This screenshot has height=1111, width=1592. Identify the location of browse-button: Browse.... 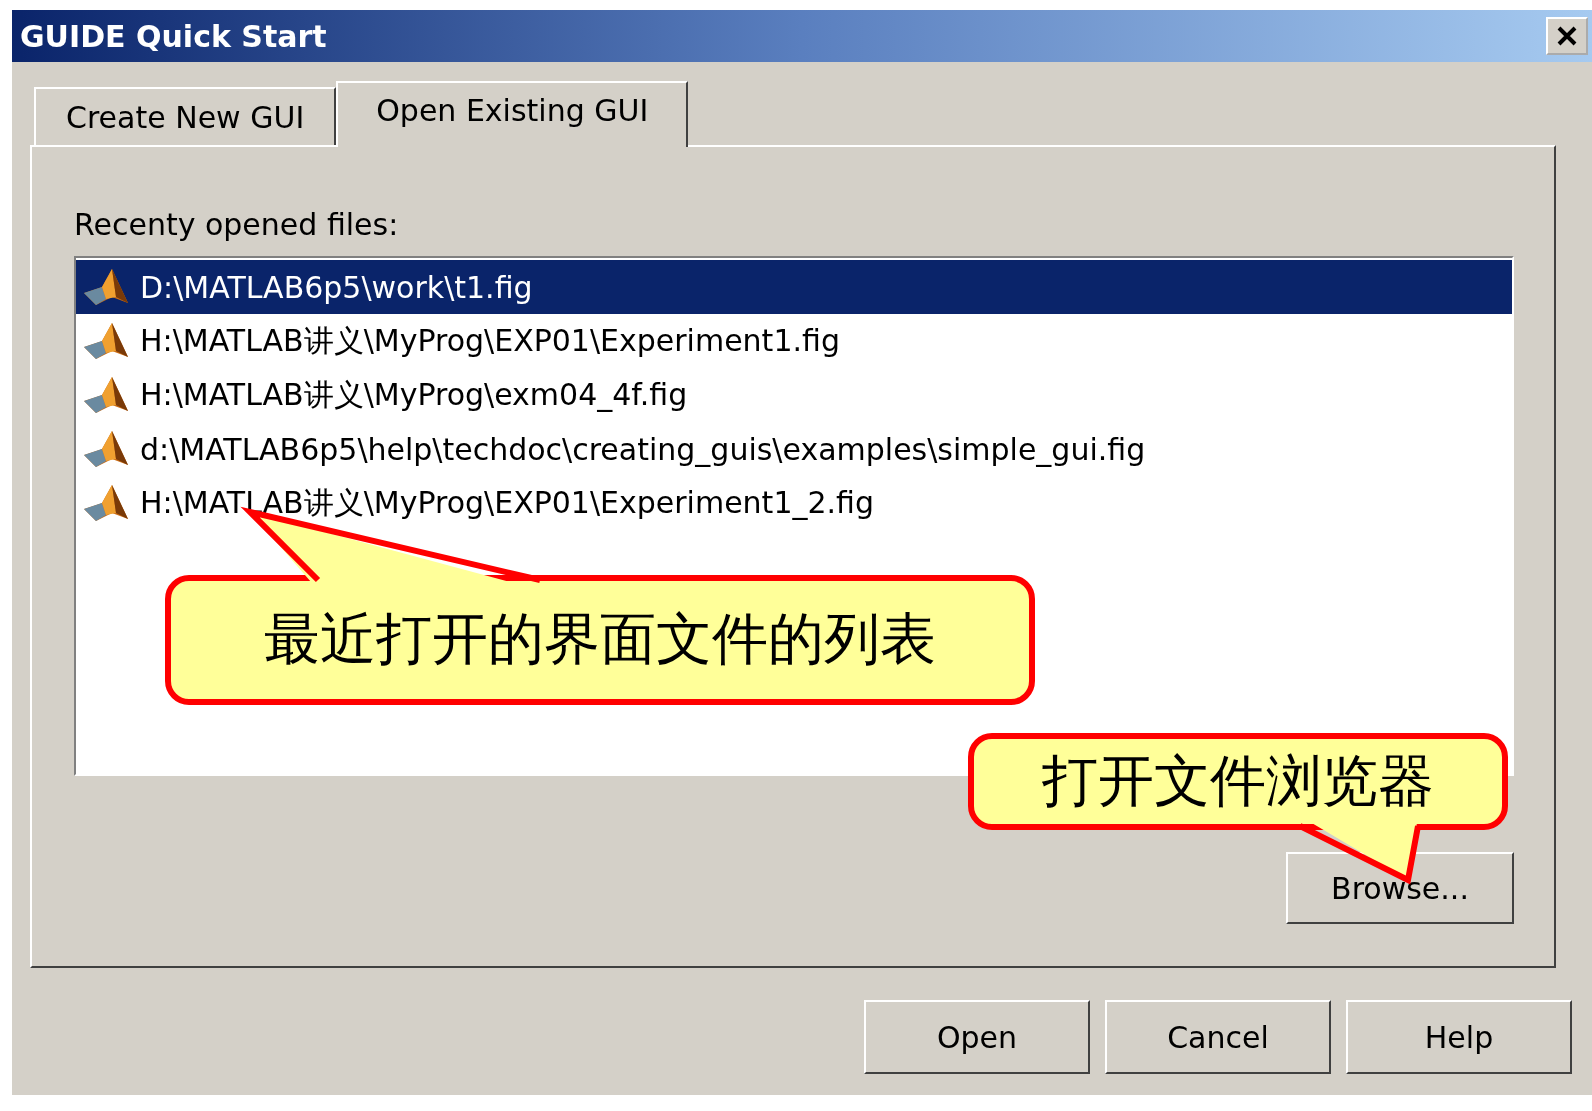
(1400, 888).